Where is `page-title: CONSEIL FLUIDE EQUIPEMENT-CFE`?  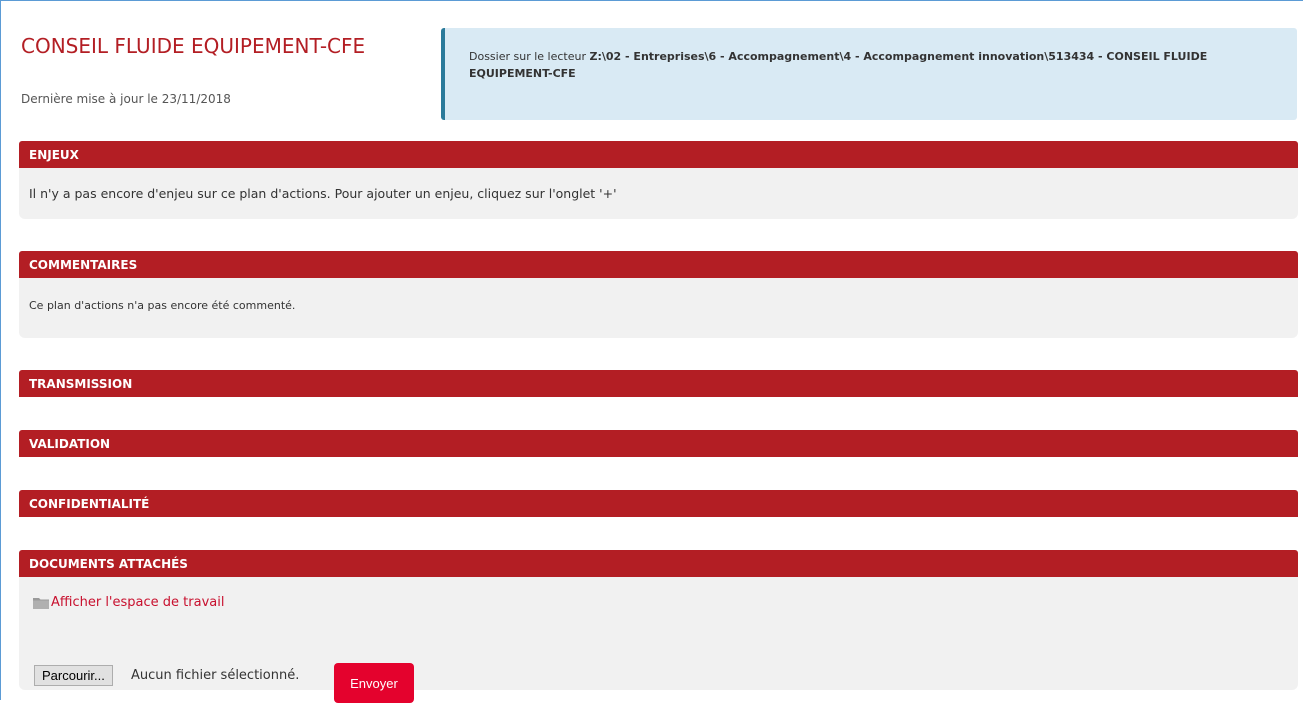 page-title: CONSEIL FLUIDE EQUIPEMENT-CFE is located at coordinates (193, 46).